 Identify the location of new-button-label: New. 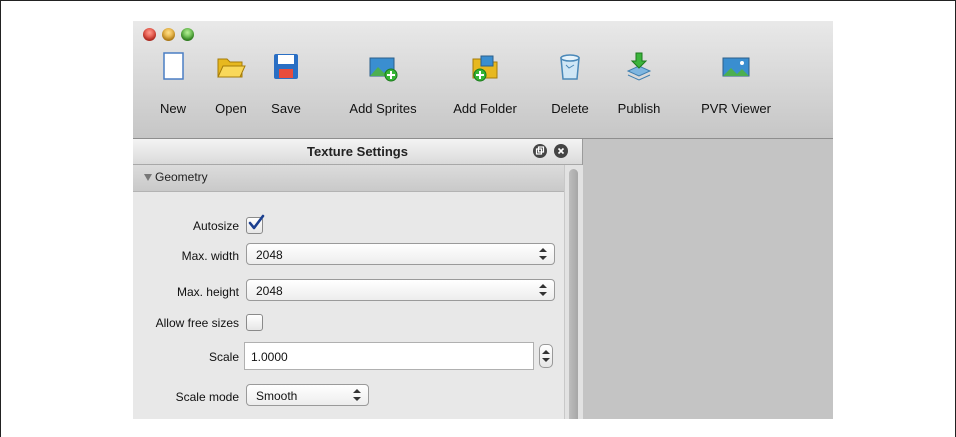
(173, 108).